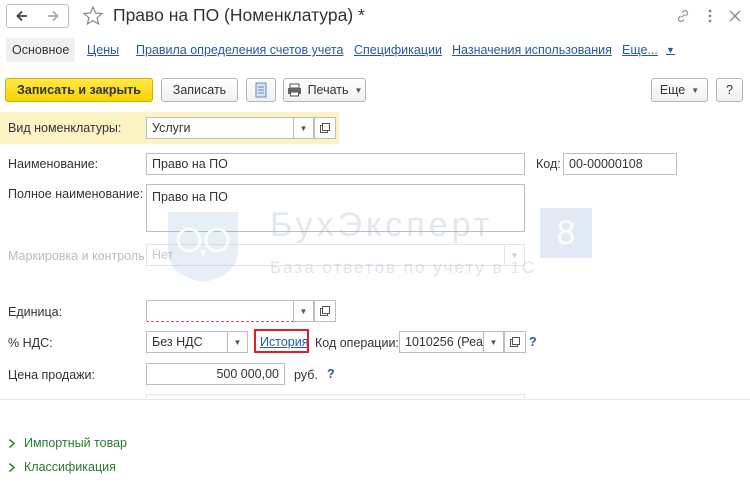  I want to click on document-list-icon, so click(261, 90).